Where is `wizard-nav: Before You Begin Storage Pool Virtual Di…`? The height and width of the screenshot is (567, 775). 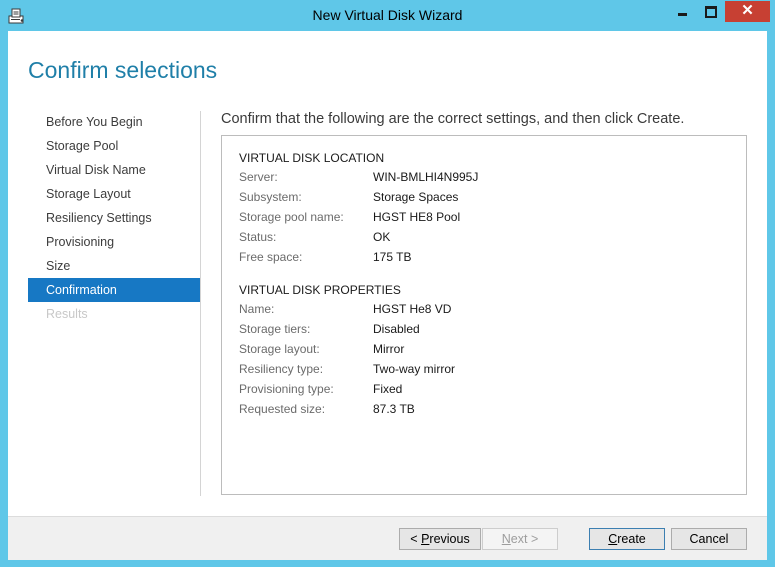
wizard-nav: Before You Begin Storage Pool Virtual Di… is located at coordinates (114, 218).